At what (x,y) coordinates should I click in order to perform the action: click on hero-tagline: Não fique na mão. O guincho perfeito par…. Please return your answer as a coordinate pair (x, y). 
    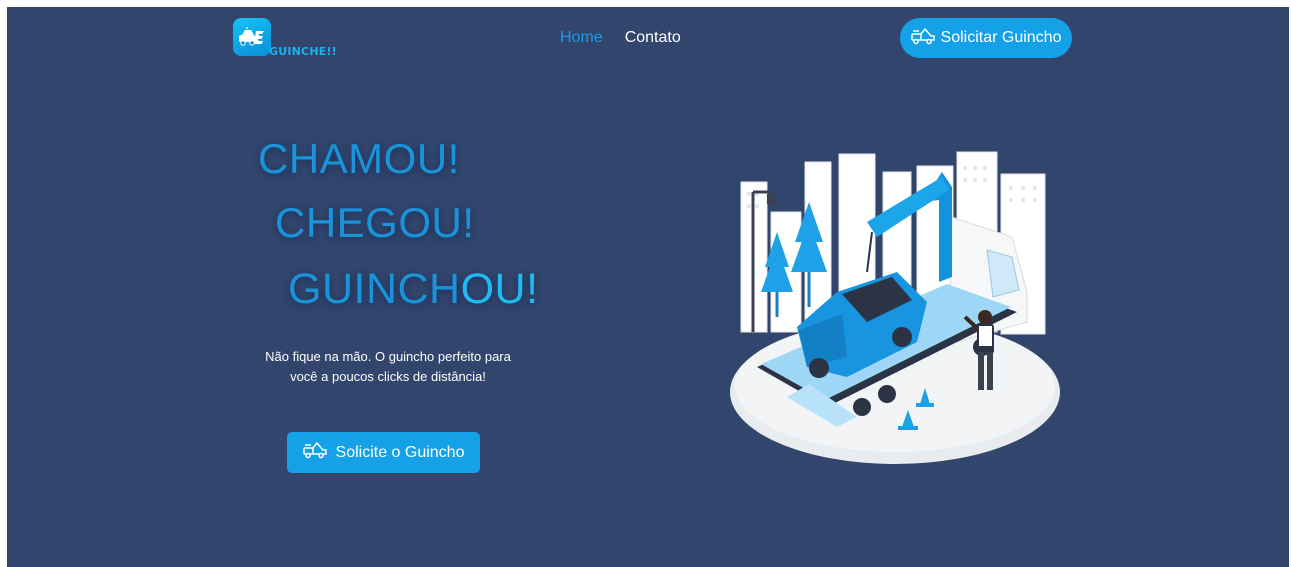
    Looking at the image, I should click on (388, 366).